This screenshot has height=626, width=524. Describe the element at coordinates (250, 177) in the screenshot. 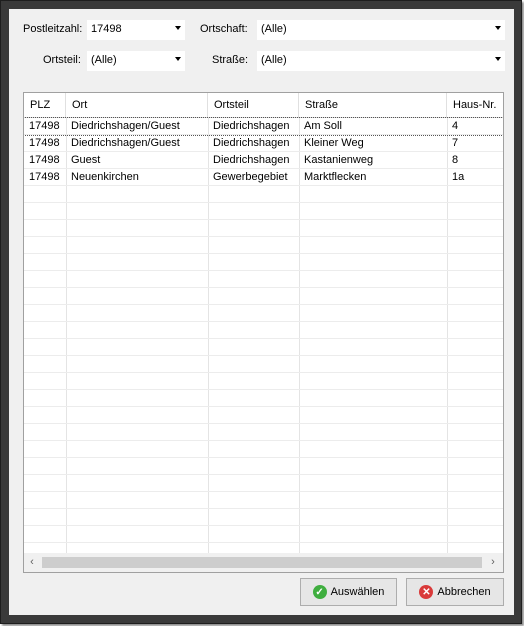

I see `cell-col-ortsteil: Gewerbegebiet` at that location.